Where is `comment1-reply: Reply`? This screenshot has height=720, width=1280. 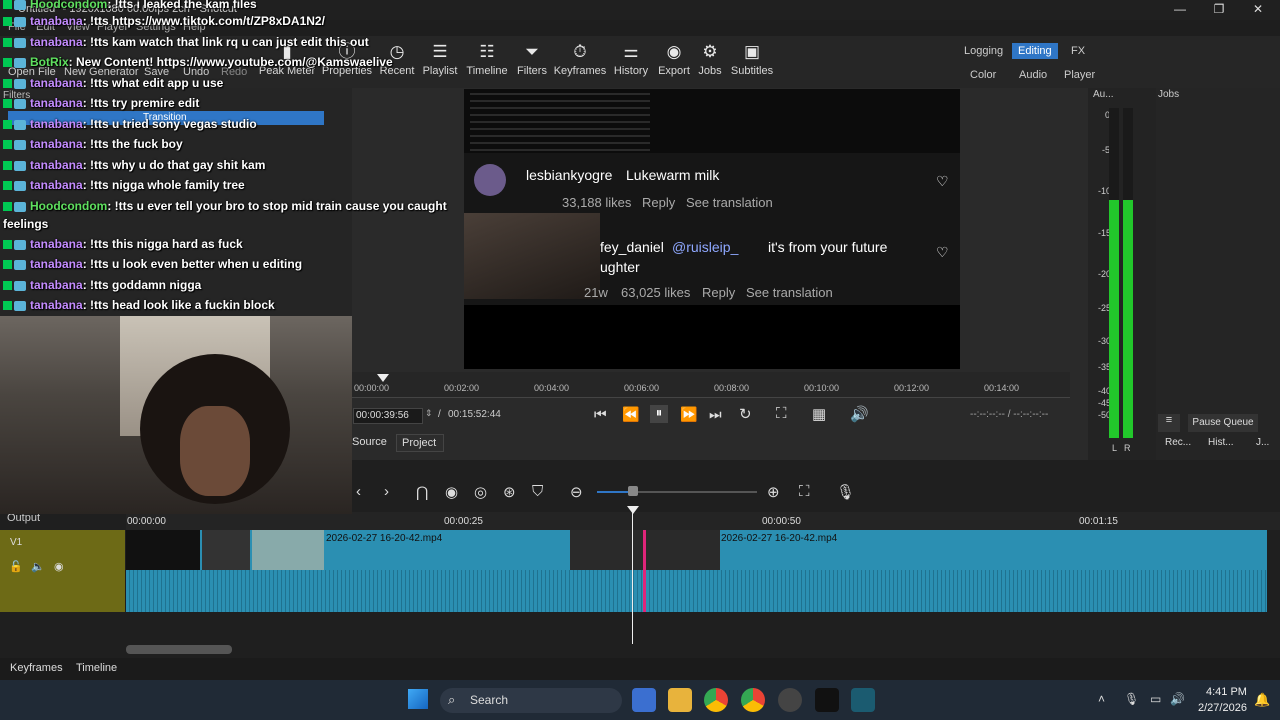
comment1-reply: Reply is located at coordinates (659, 202).